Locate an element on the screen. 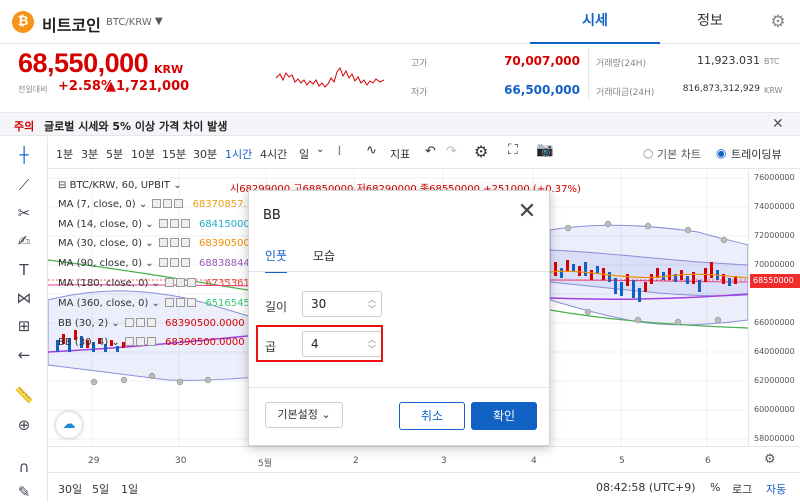 This screenshot has height=504, width=800. undo-icon: ↶ is located at coordinates (430, 151).